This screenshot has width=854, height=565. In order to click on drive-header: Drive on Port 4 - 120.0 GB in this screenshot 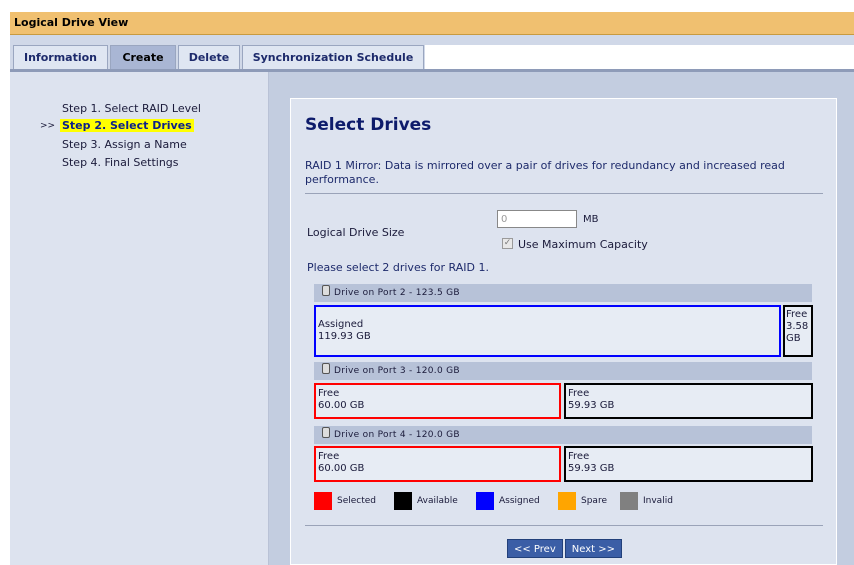, I will do `click(563, 435)`.